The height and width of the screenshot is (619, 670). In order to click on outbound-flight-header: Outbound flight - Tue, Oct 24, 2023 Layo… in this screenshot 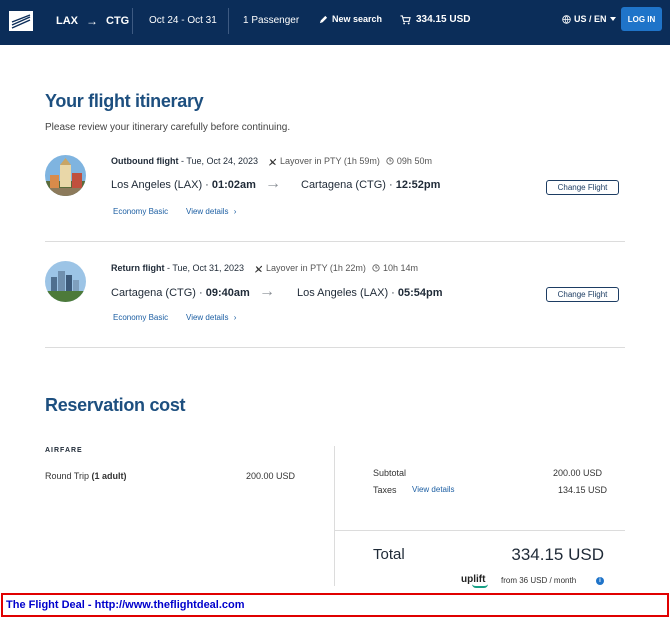, I will do `click(271, 161)`.